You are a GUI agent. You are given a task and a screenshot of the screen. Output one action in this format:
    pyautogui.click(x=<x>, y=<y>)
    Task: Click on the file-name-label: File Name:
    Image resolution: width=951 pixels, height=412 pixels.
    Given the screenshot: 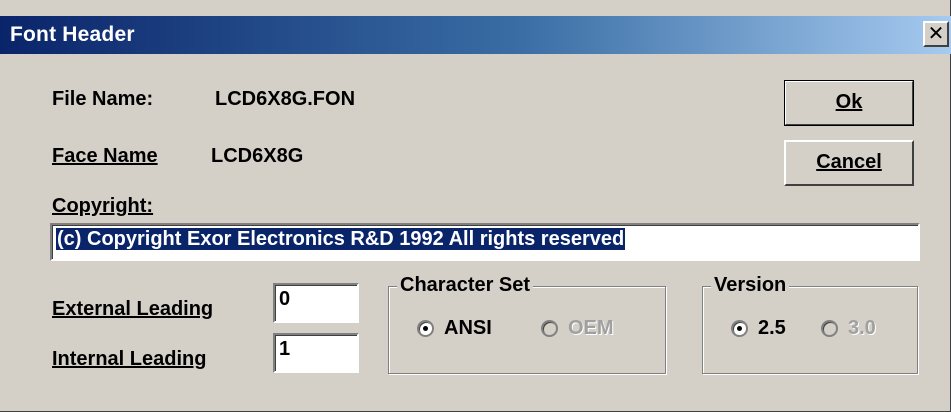 What is the action you would take?
    pyautogui.click(x=103, y=99)
    